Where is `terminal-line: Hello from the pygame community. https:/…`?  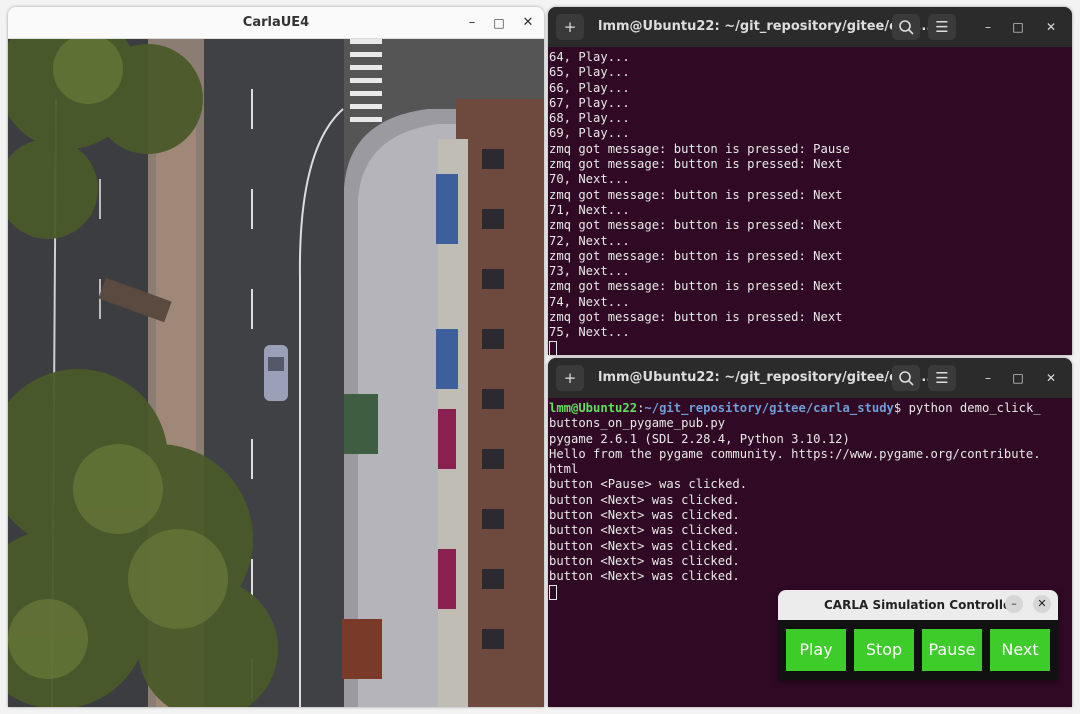 terminal-line: Hello from the pygame community. https:/… is located at coordinates (795, 453).